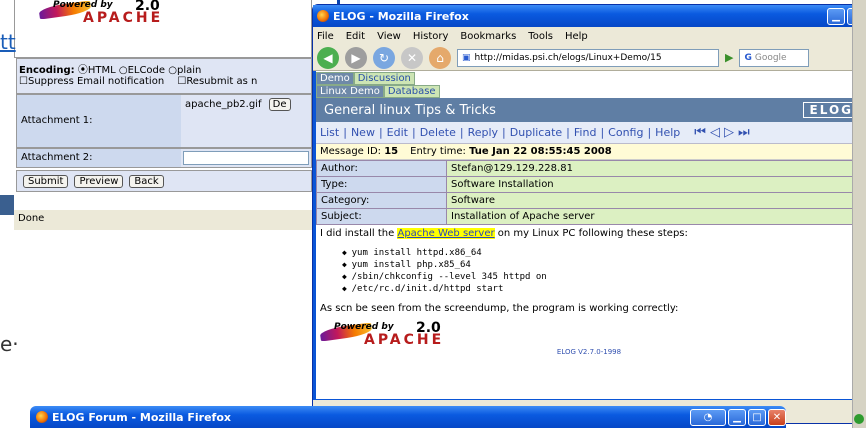 This screenshot has width=866, height=428. What do you see at coordinates (351, 151) in the screenshot?
I see `message-id-label: Message ID:` at bounding box center [351, 151].